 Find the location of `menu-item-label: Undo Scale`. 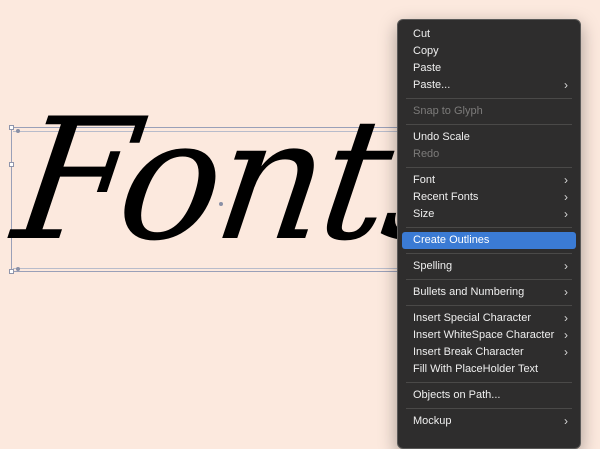

menu-item-label: Undo Scale is located at coordinates (441, 137).